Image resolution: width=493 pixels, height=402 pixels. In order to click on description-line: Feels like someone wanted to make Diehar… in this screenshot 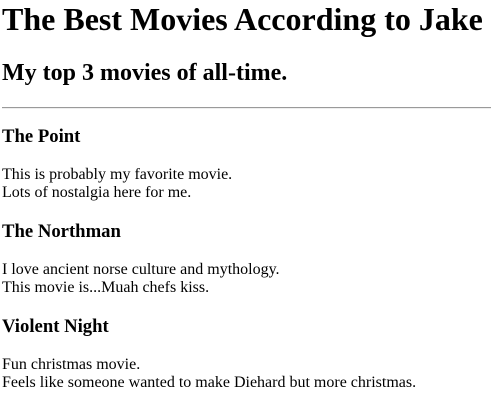, I will do `click(209, 382)`.